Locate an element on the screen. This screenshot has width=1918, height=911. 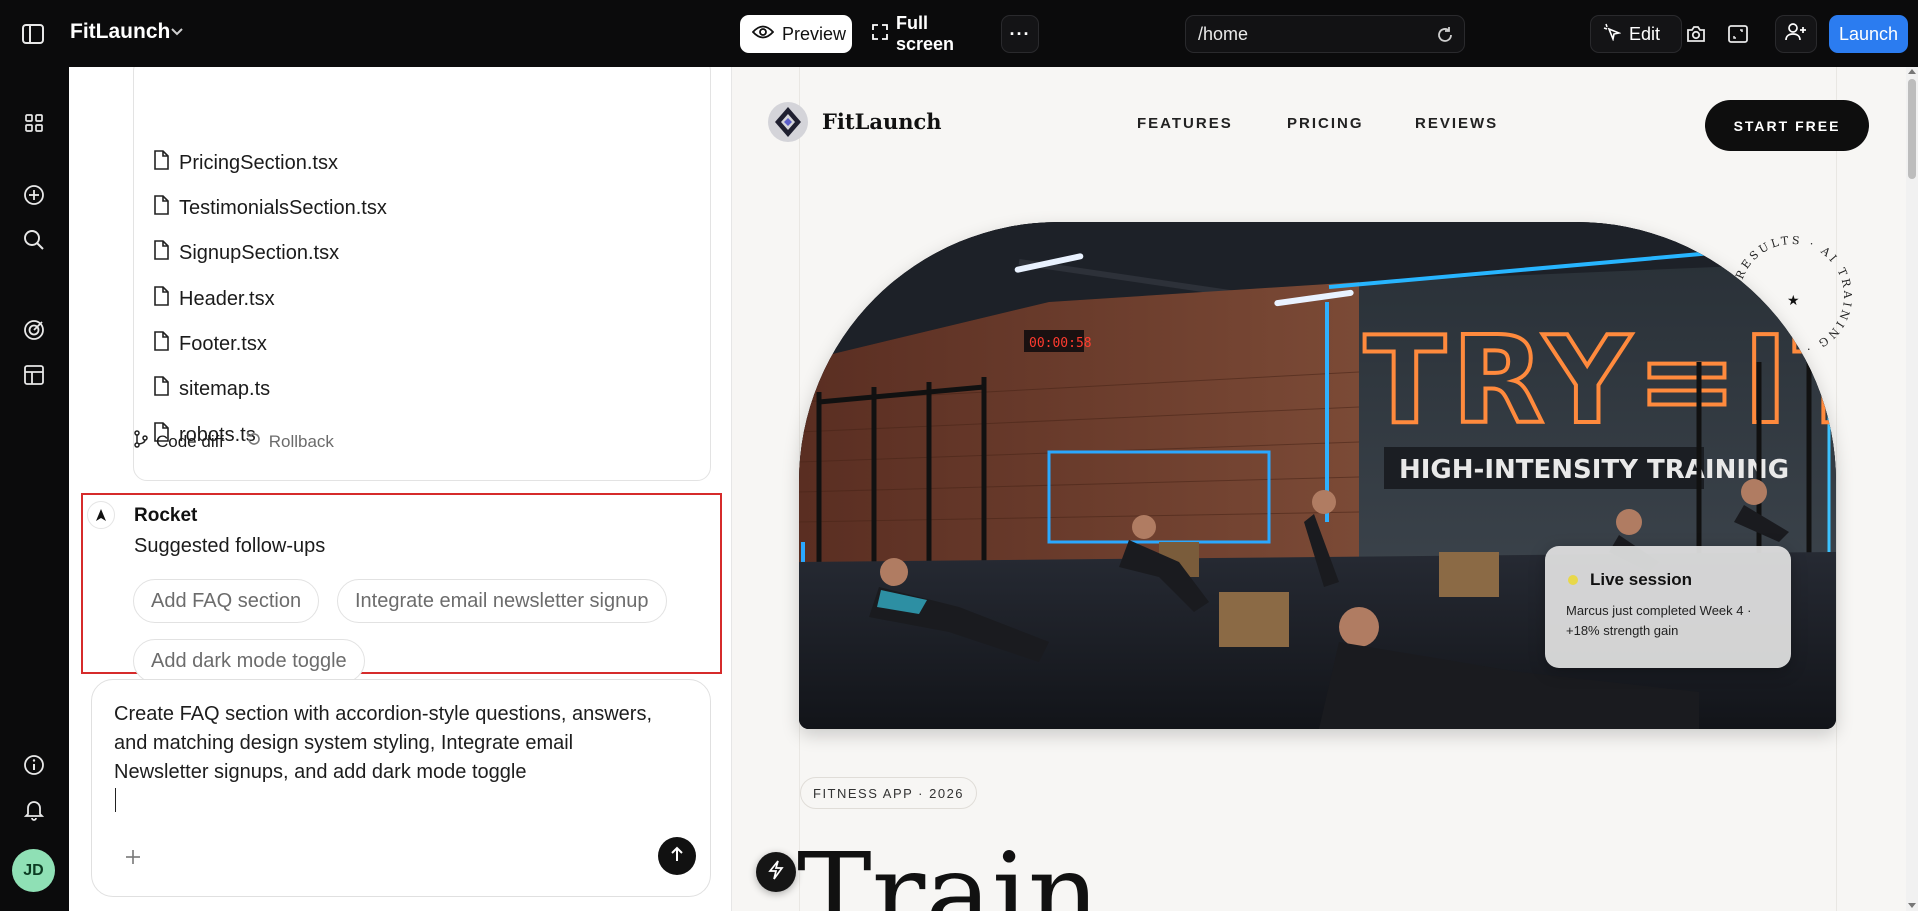
suggestion-chip-newsletter: Integrate email newsletter signup is located at coordinates (502, 601).